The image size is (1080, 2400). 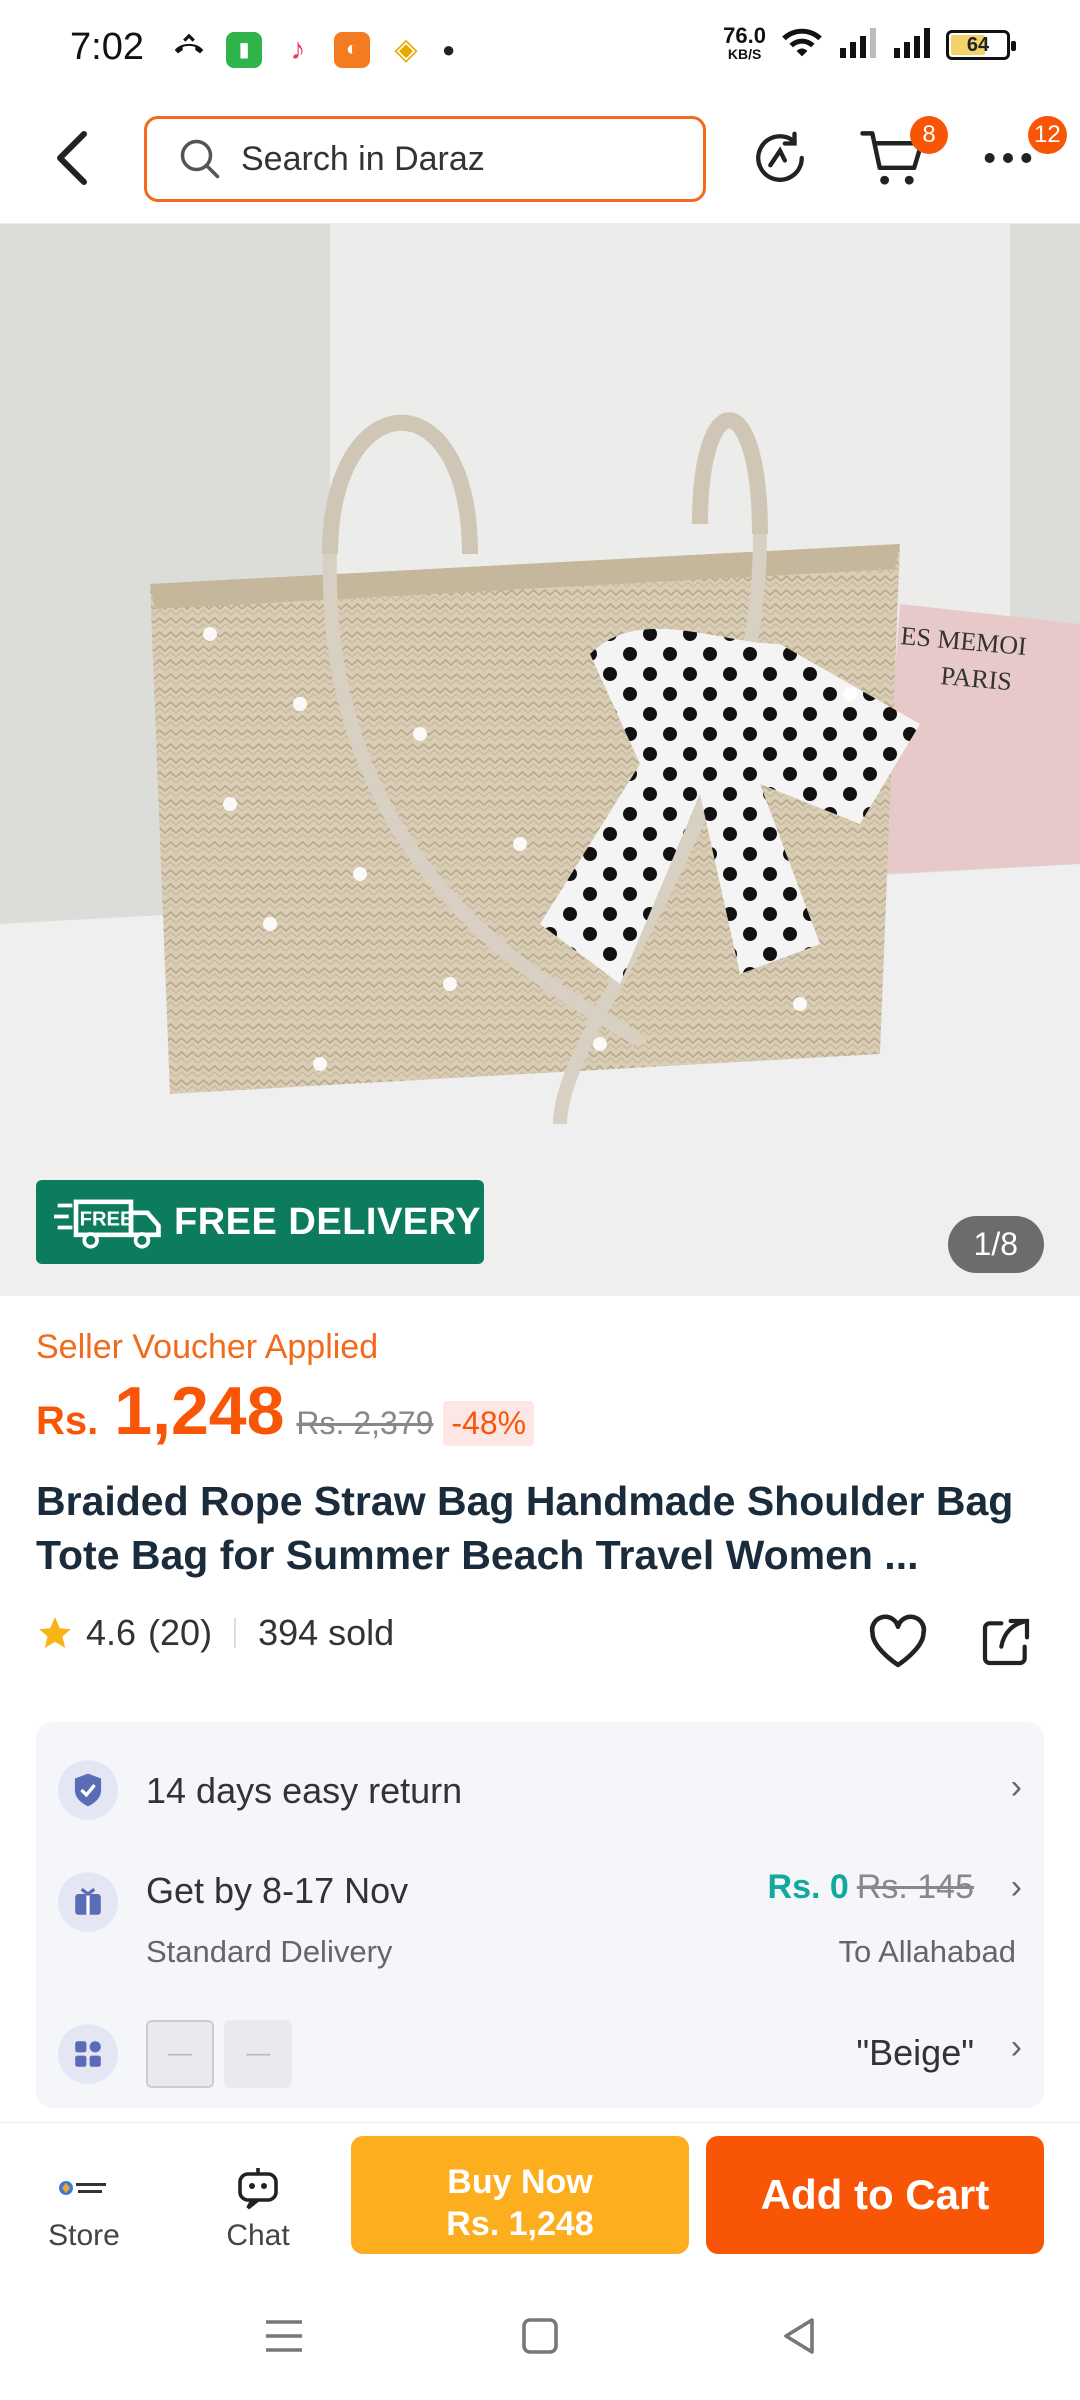 I want to click on share-button, so click(x=1006, y=1642).